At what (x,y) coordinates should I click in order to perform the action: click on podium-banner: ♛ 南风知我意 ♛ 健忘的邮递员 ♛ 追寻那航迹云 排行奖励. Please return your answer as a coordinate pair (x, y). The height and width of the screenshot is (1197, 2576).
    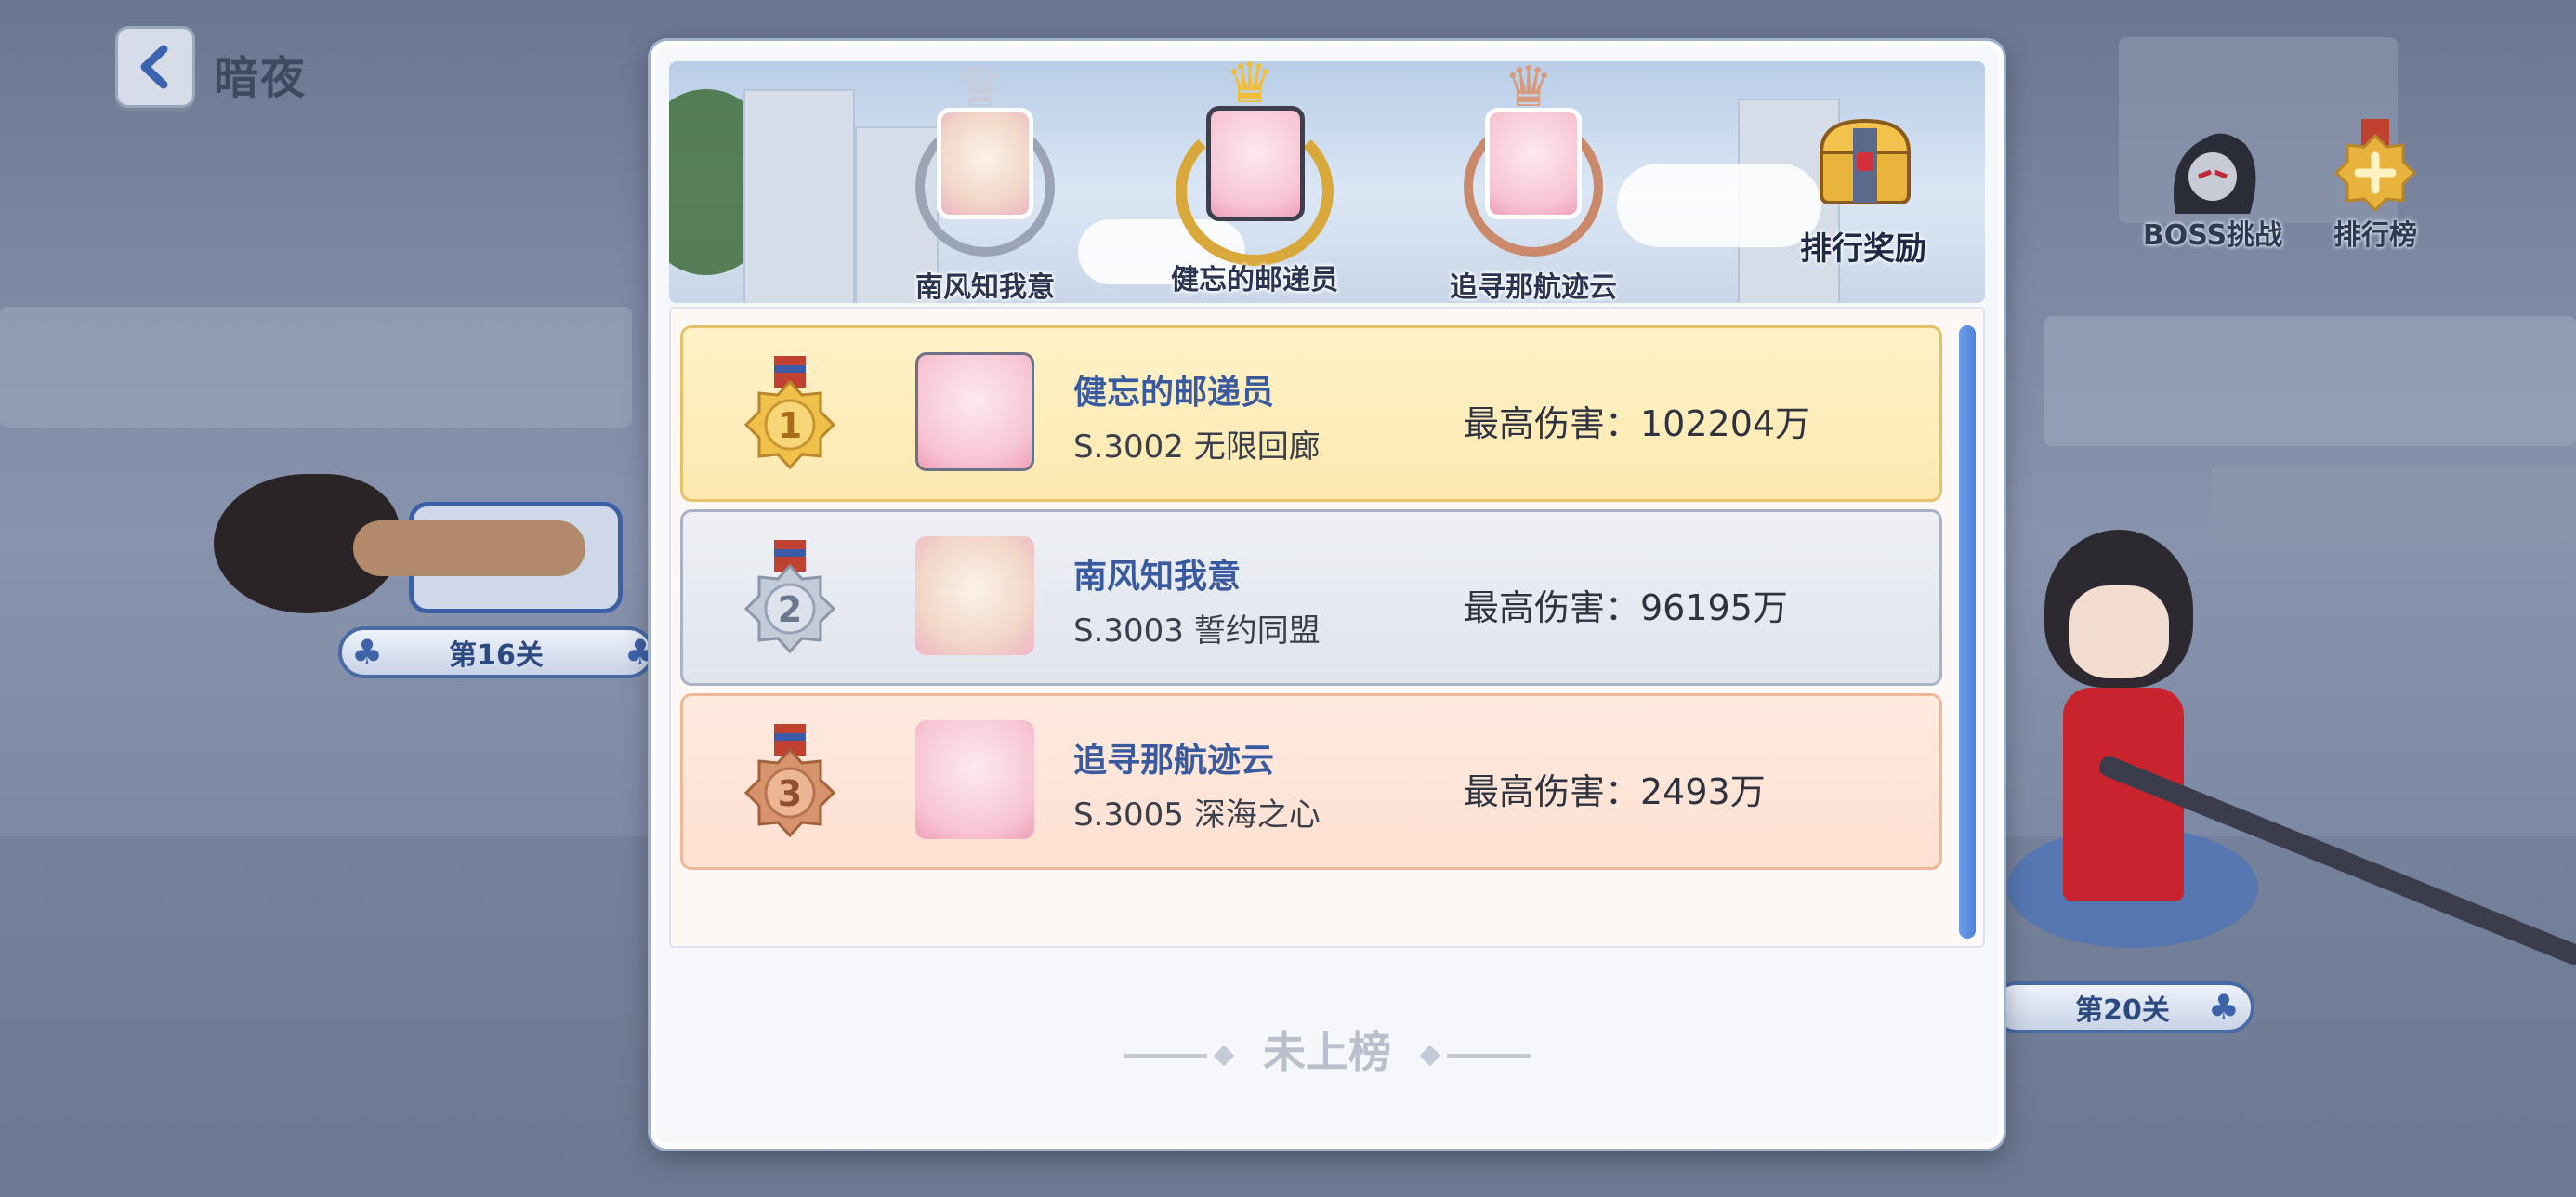
    Looking at the image, I should click on (1327, 182).